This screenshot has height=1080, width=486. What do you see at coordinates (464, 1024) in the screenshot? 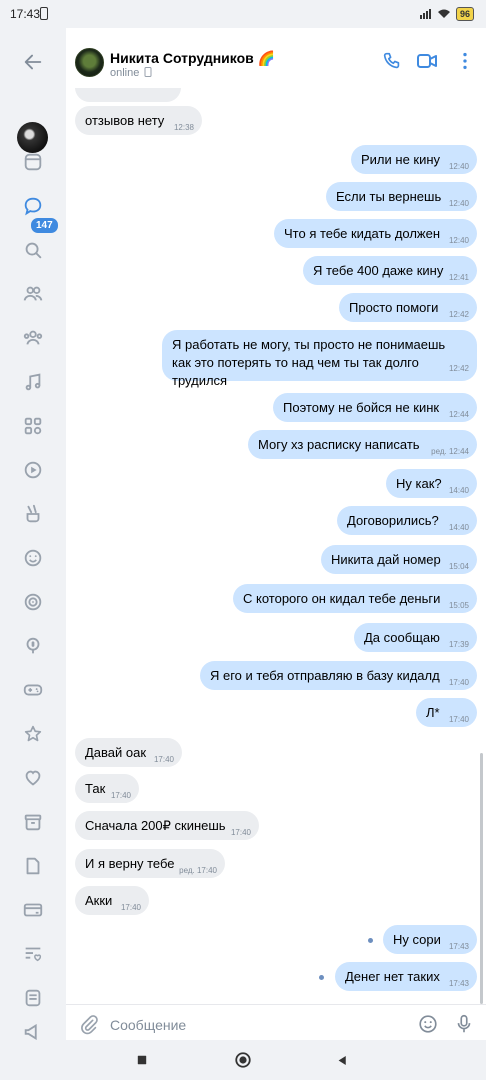
I see `microphone-icon` at bounding box center [464, 1024].